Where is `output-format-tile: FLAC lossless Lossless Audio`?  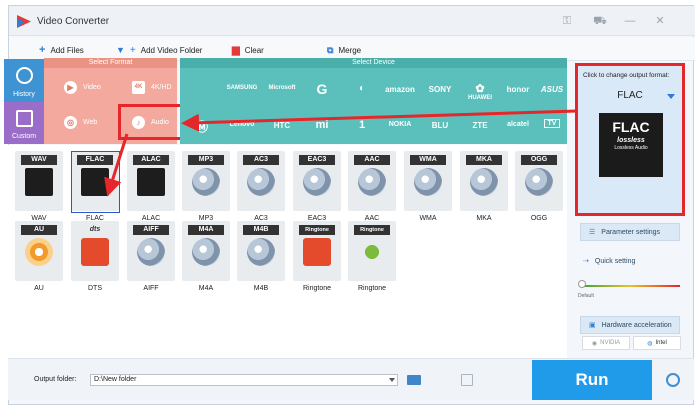
output-format-tile: FLAC lossless Lossless Audio is located at coordinates (631, 145).